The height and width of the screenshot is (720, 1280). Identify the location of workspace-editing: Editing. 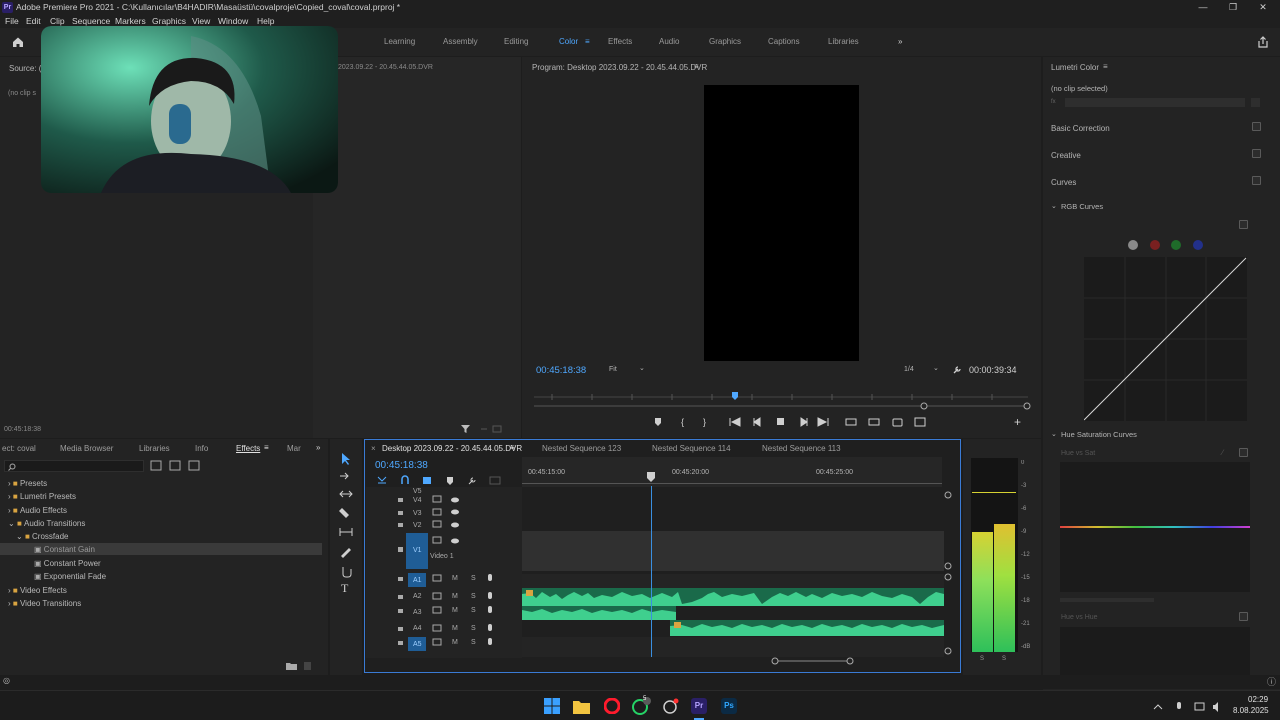
(516, 41).